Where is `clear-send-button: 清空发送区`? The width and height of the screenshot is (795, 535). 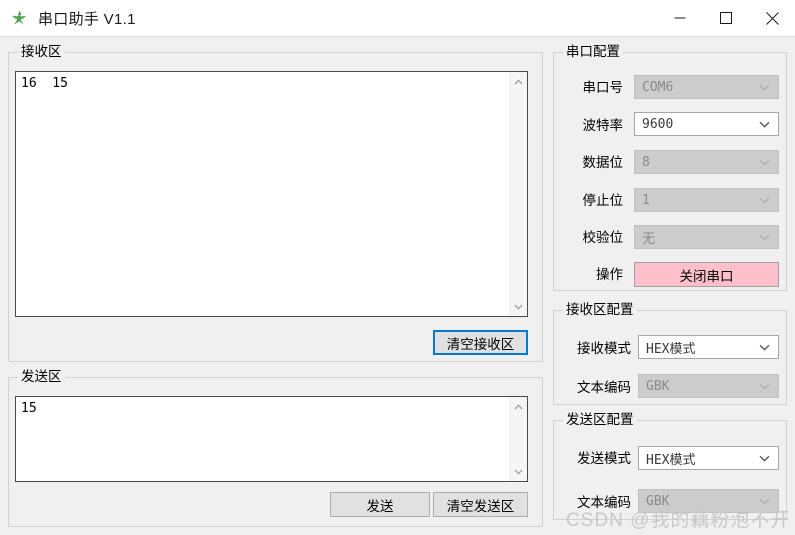
clear-send-button: 清空发送区 is located at coordinates (480, 504).